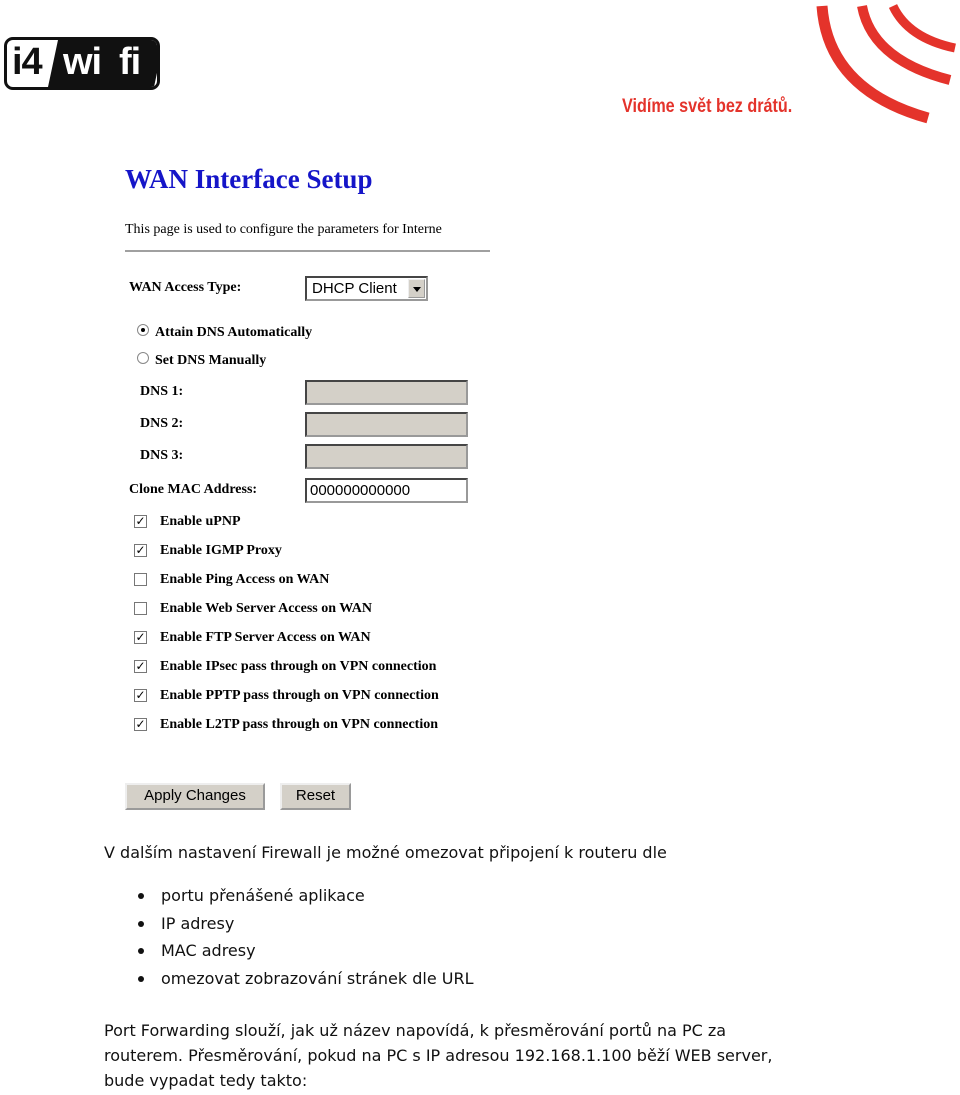 The height and width of the screenshot is (1095, 960). Describe the element at coordinates (315, 796) in the screenshot. I see `reset-button: Reset` at that location.